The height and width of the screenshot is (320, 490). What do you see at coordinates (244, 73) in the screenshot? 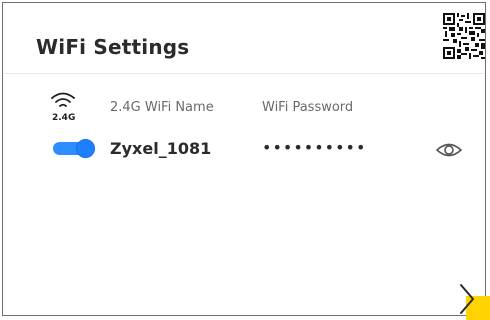
I see `header-divider` at bounding box center [244, 73].